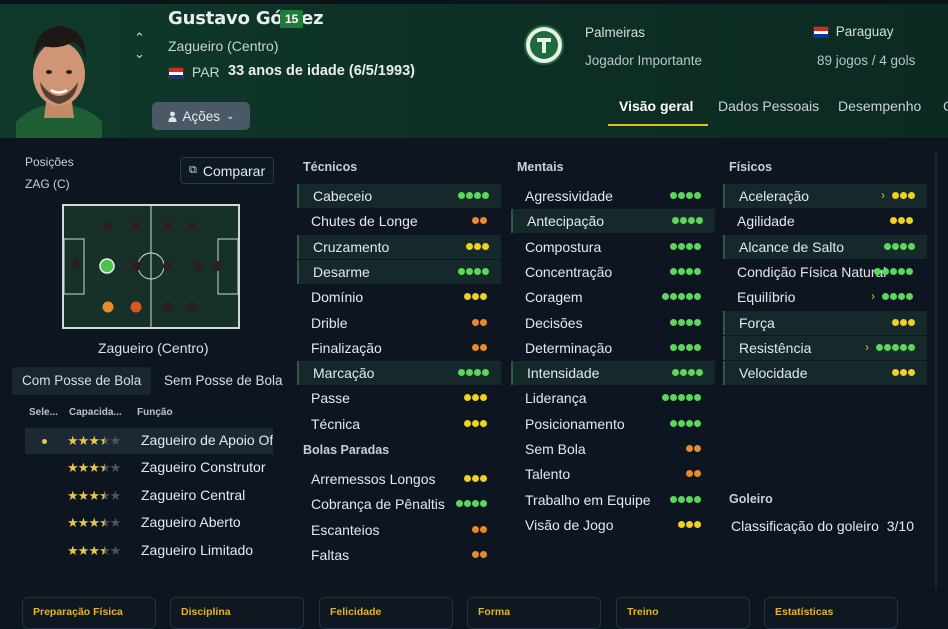 This screenshot has width=948, height=629. I want to click on card-happiness: Felicidade, so click(386, 613).